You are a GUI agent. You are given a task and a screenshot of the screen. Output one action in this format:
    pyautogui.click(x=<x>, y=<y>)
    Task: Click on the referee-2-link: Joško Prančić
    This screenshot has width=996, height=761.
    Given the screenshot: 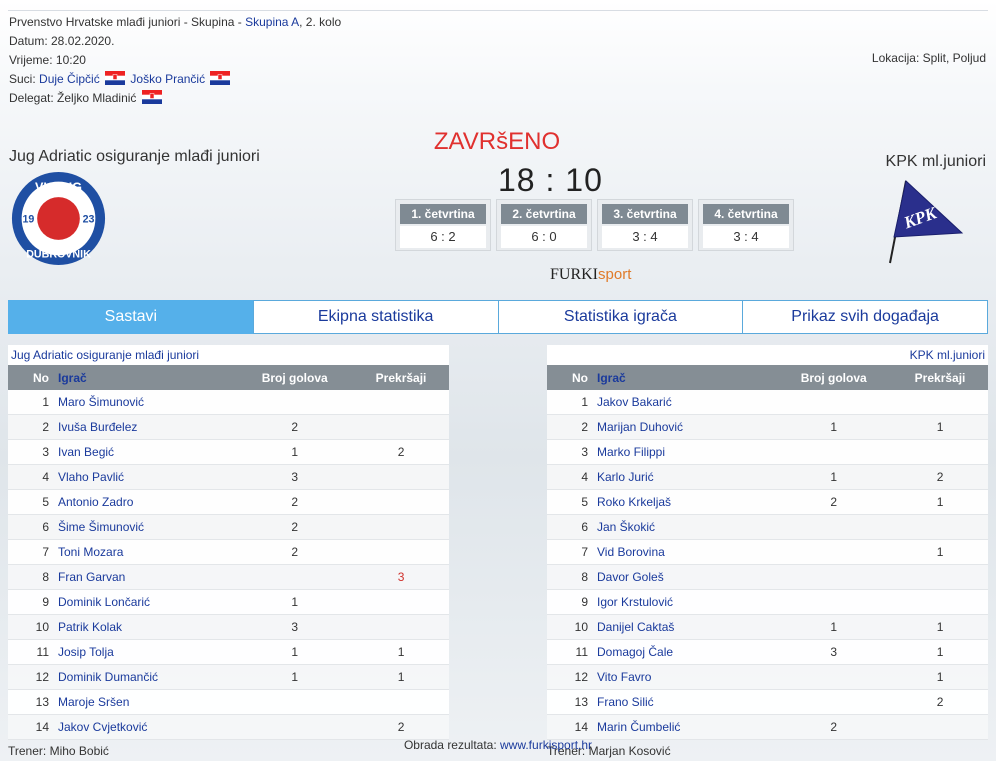 What is the action you would take?
    pyautogui.click(x=167, y=79)
    